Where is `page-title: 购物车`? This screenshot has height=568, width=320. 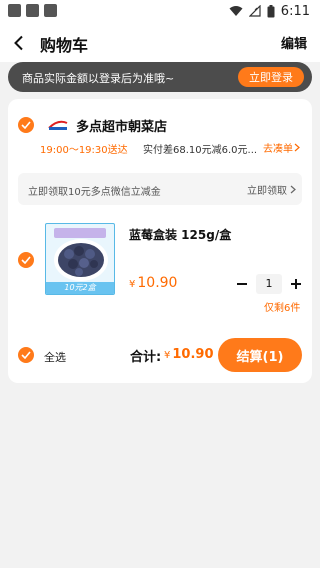 page-title: 购物车 is located at coordinates (64, 45).